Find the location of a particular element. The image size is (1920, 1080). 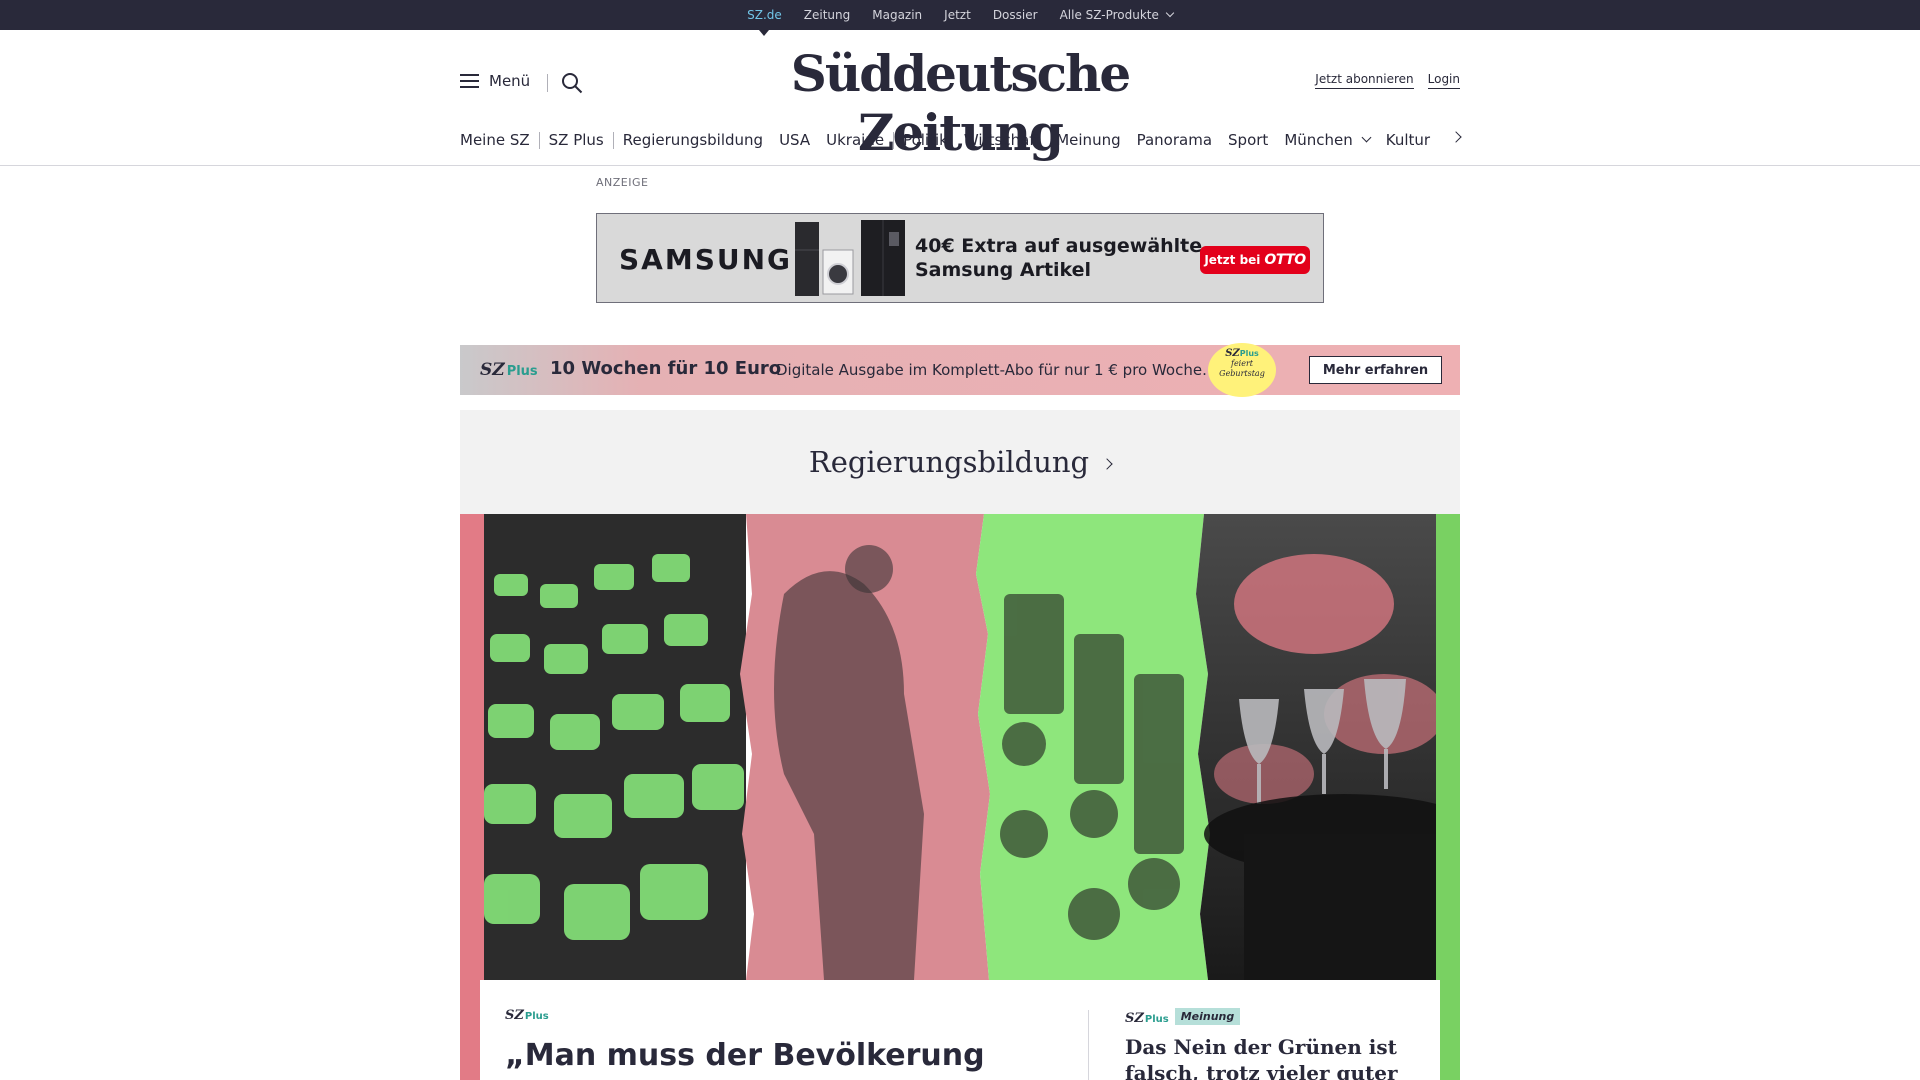

sz-plus-badge: SZPlus Meinung is located at coordinates (1275, 1017).